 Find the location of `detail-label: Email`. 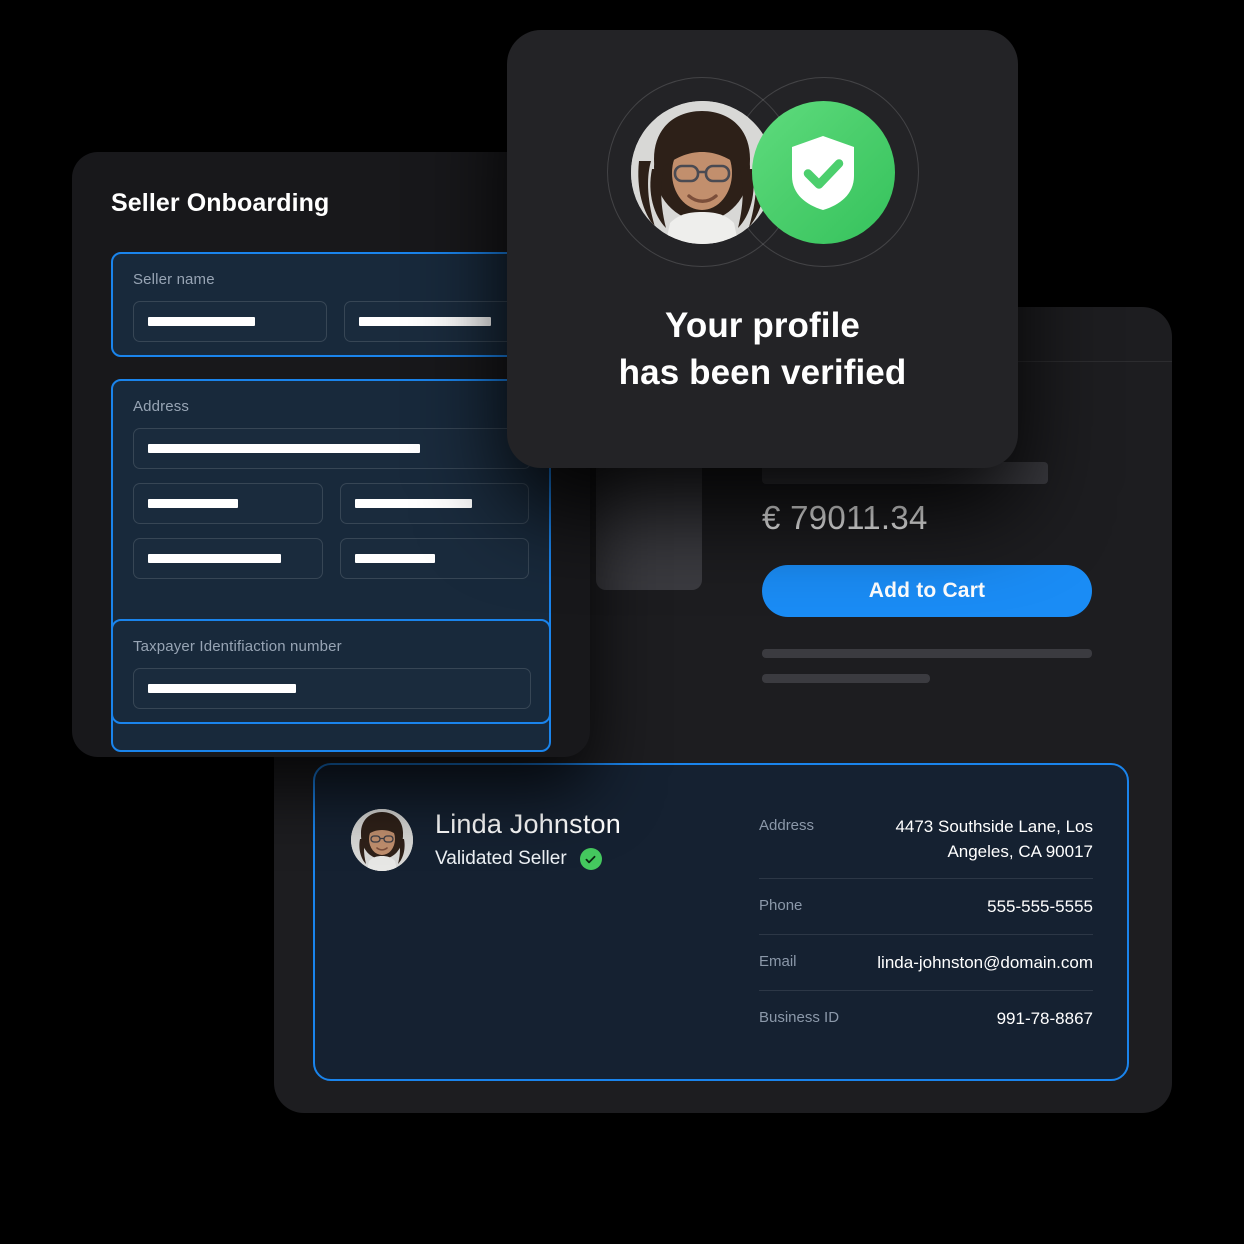

detail-label: Email is located at coordinates (778, 961).